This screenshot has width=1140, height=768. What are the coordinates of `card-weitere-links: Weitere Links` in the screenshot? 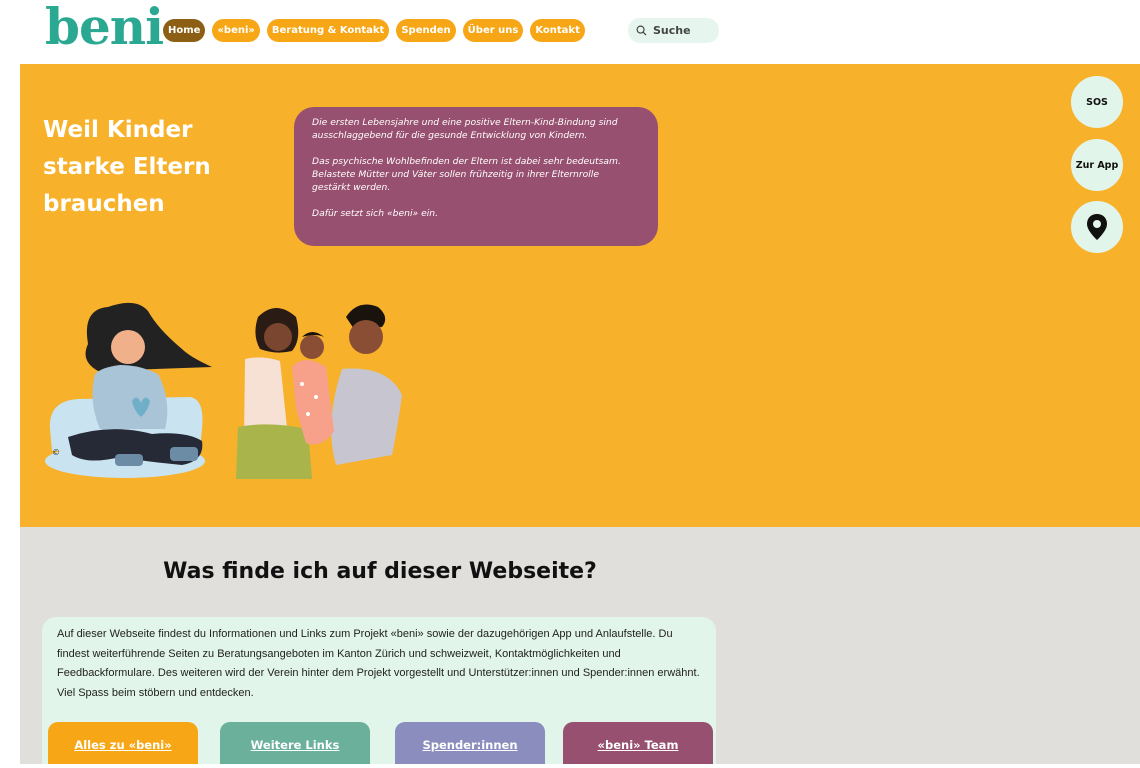 It's located at (295, 743).